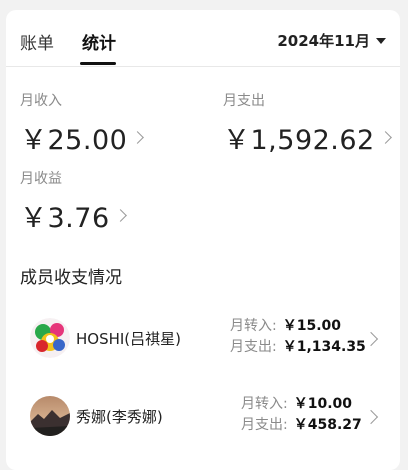 The height and width of the screenshot is (470, 408). I want to click on tab-ledger: 账单, so click(37, 41).